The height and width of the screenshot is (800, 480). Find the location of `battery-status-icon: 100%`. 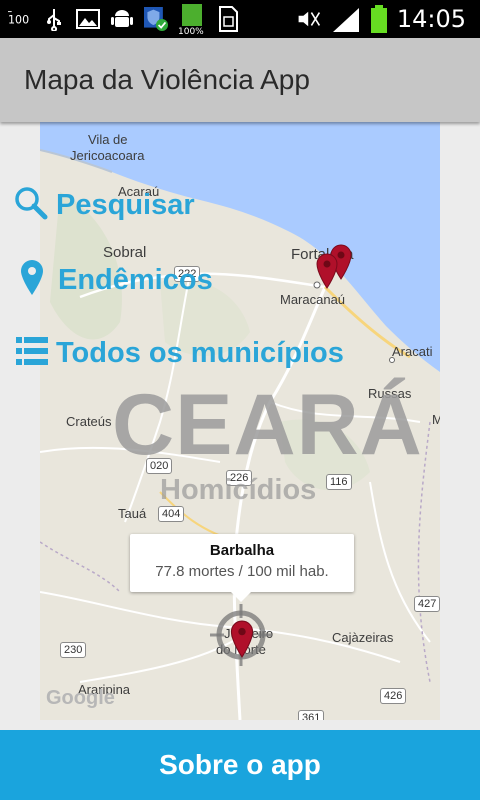

battery-status-icon: 100% is located at coordinates (192, 19).